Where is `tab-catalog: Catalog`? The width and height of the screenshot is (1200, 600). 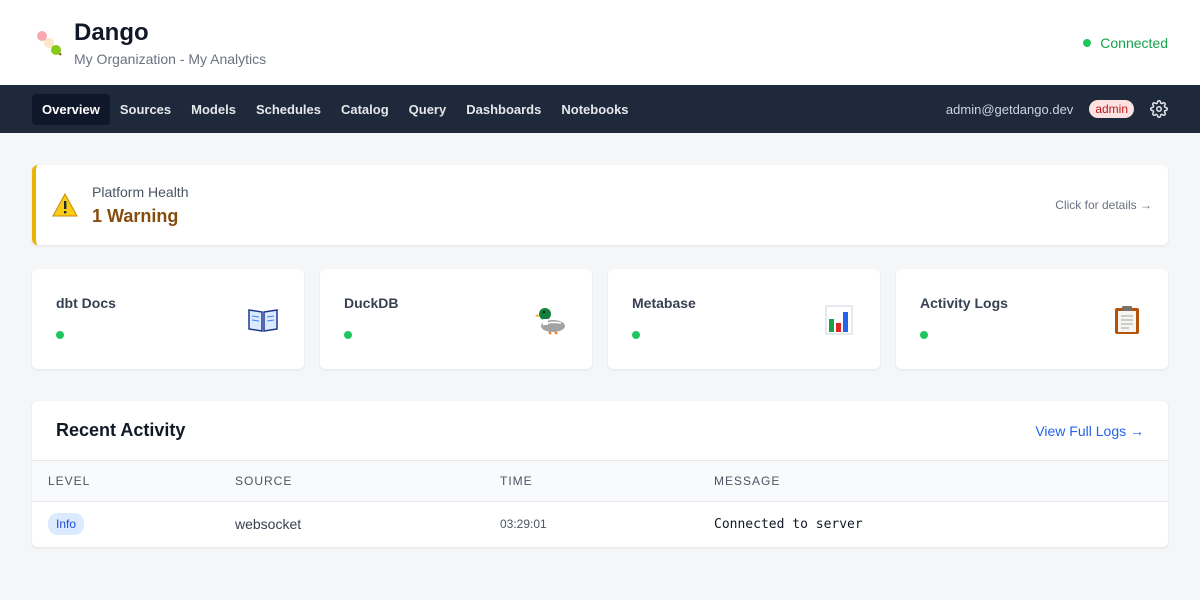 tab-catalog: Catalog is located at coordinates (365, 109).